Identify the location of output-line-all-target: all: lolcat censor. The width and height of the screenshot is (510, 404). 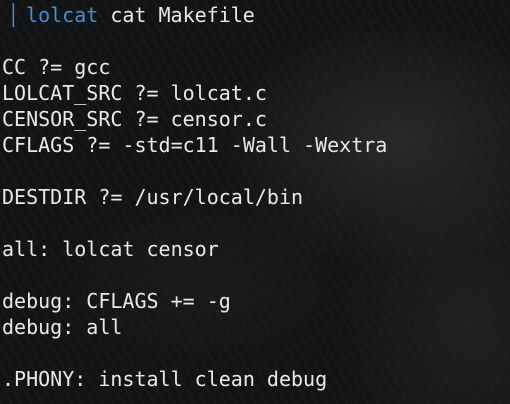
(110, 249).